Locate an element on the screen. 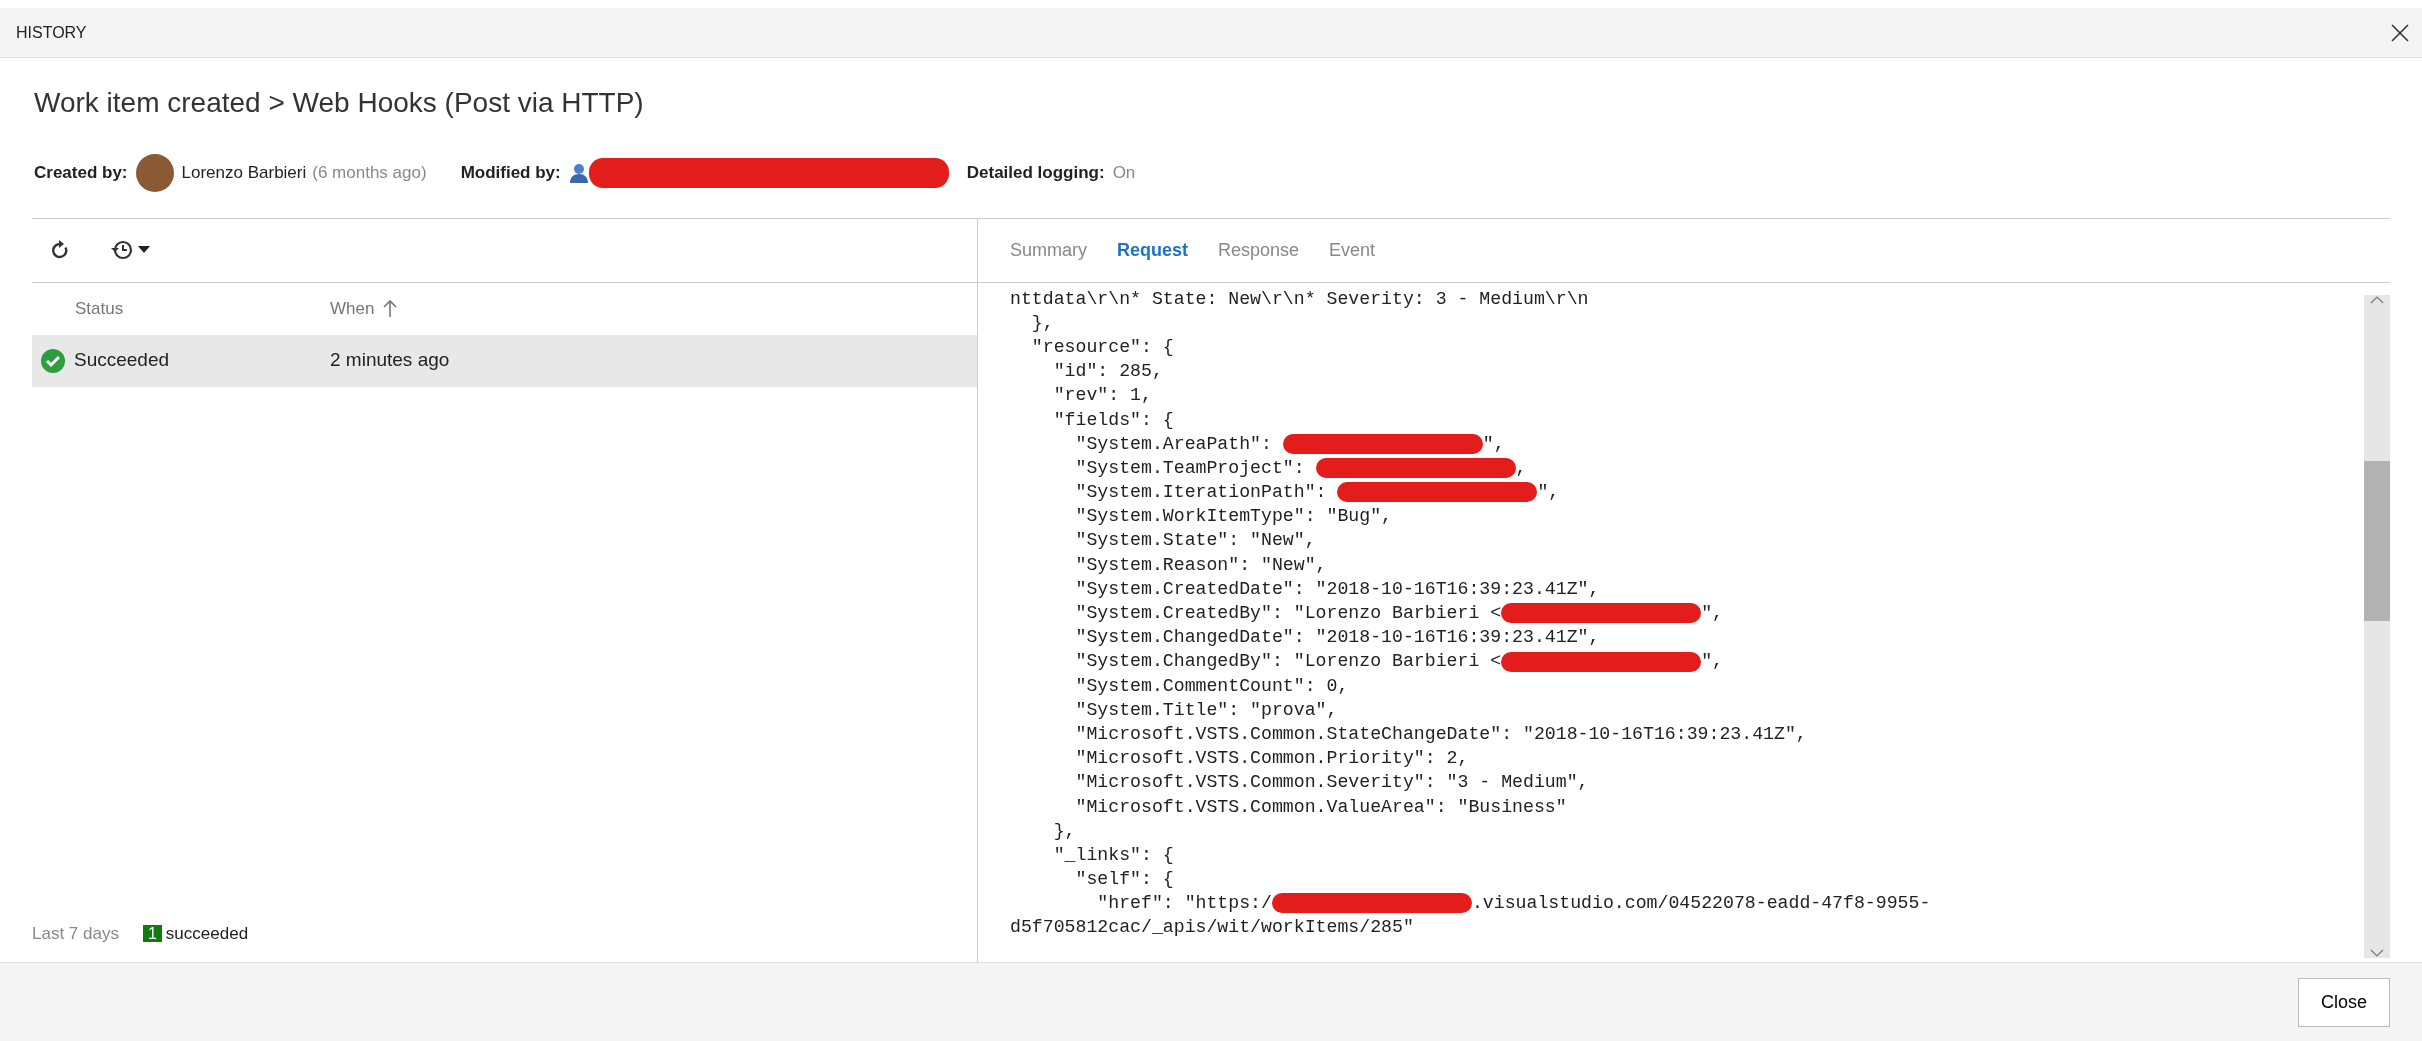 This screenshot has height=1041, width=2422. detailed-logging-value: On is located at coordinates (1124, 172).